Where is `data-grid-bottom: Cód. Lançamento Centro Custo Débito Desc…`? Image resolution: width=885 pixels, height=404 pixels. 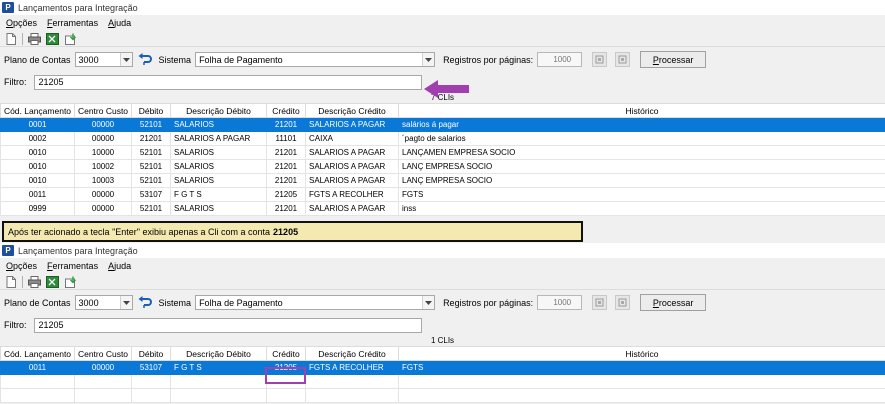
data-grid-bottom: Cód. Lançamento Centro Custo Débito Desc… is located at coordinates (442, 374).